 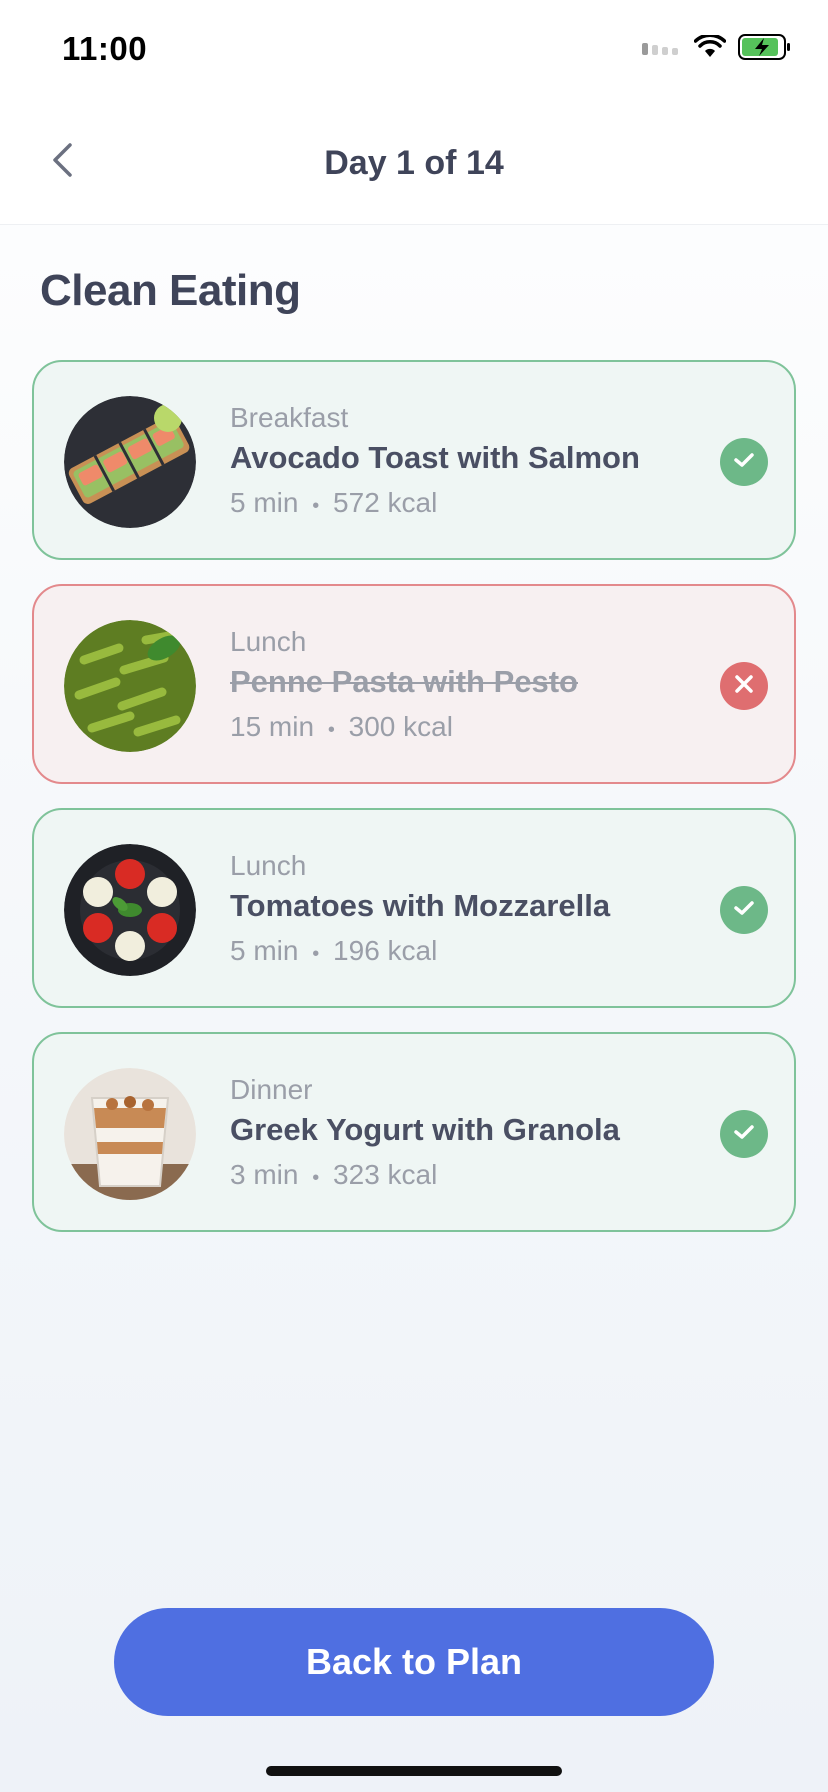 What do you see at coordinates (264, 1174) in the screenshot?
I see `meal-time: 3 min` at bounding box center [264, 1174].